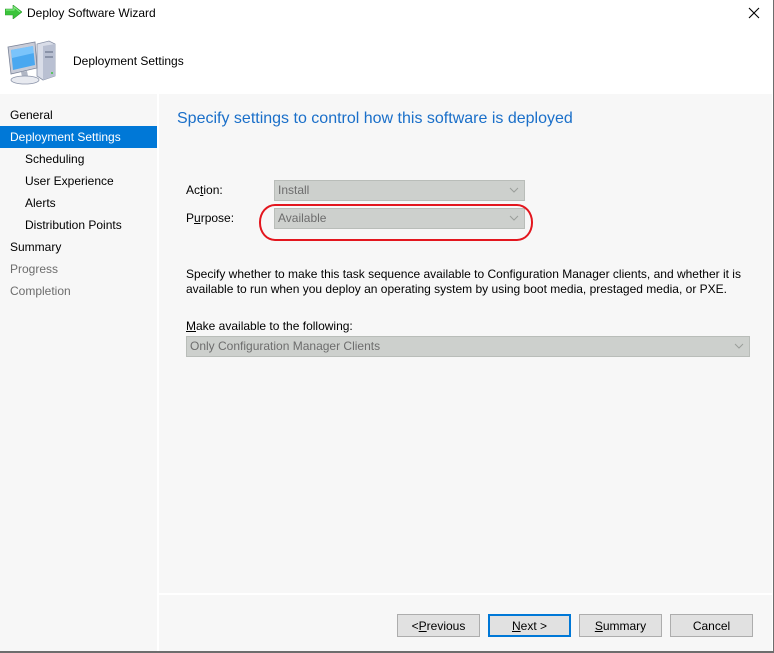  What do you see at coordinates (386, 60) in the screenshot?
I see `wizard-header: Deployment Settings` at bounding box center [386, 60].